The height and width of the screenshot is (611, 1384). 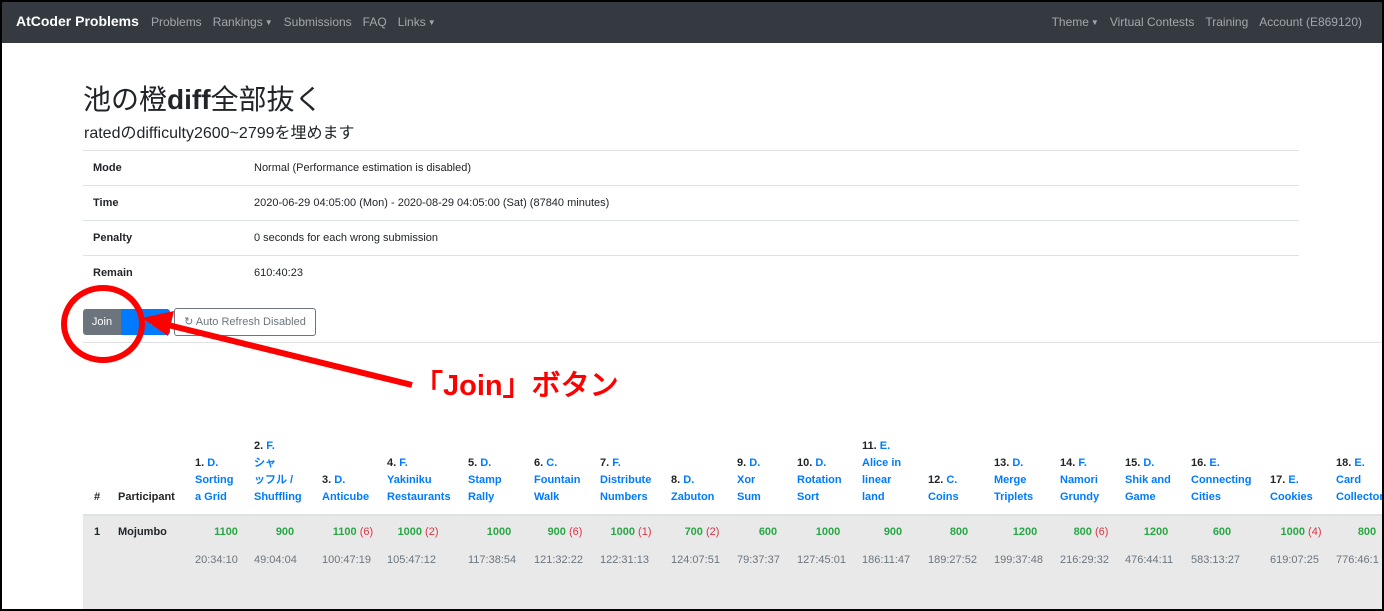 What do you see at coordinates (277, 349) in the screenshot?
I see `annotation-arrow-icon` at bounding box center [277, 349].